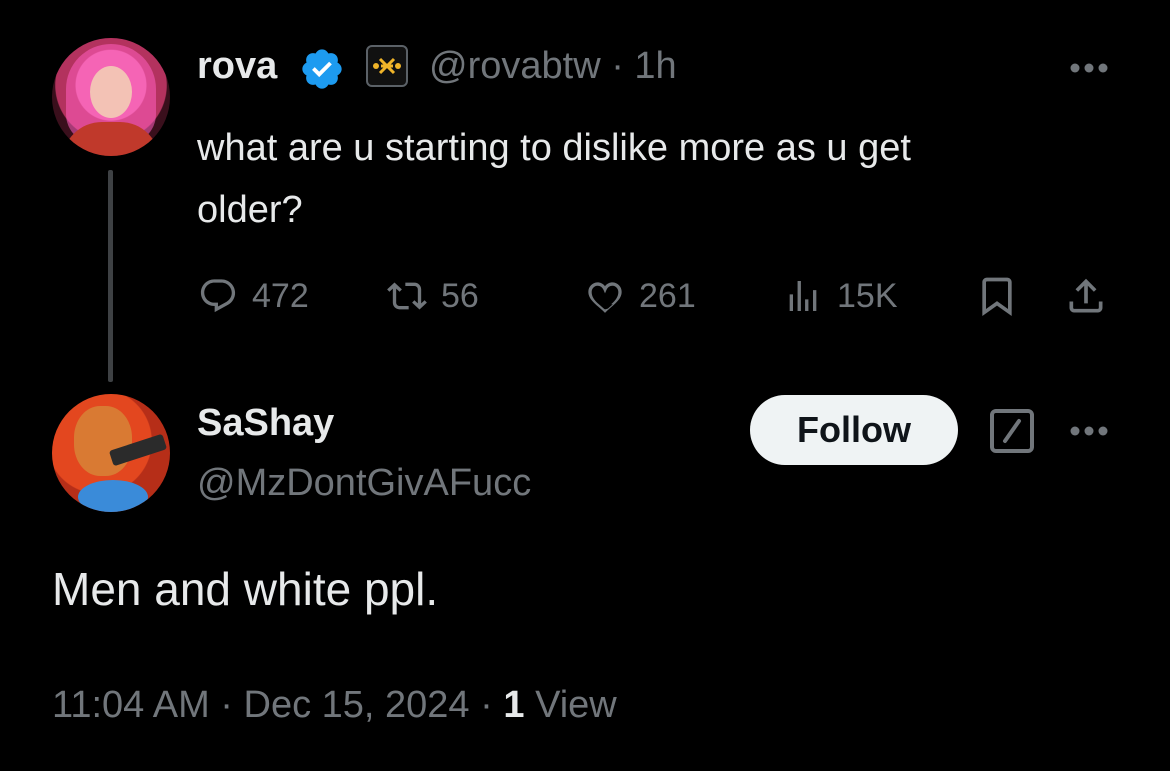  What do you see at coordinates (110, 276) in the screenshot?
I see `thread-connector-line` at bounding box center [110, 276].